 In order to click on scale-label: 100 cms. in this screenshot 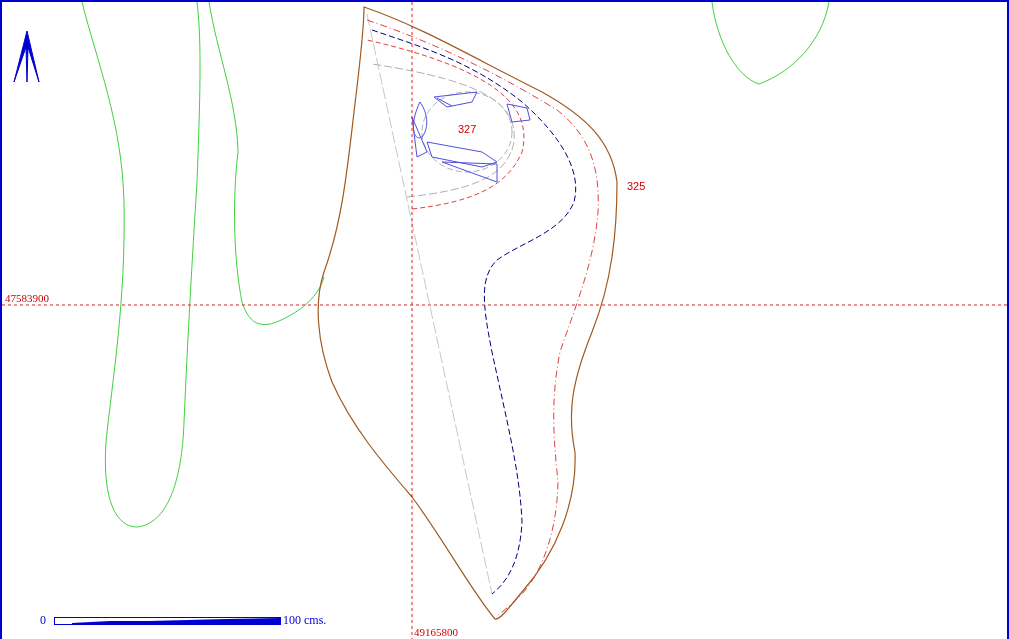, I will do `click(305, 620)`.